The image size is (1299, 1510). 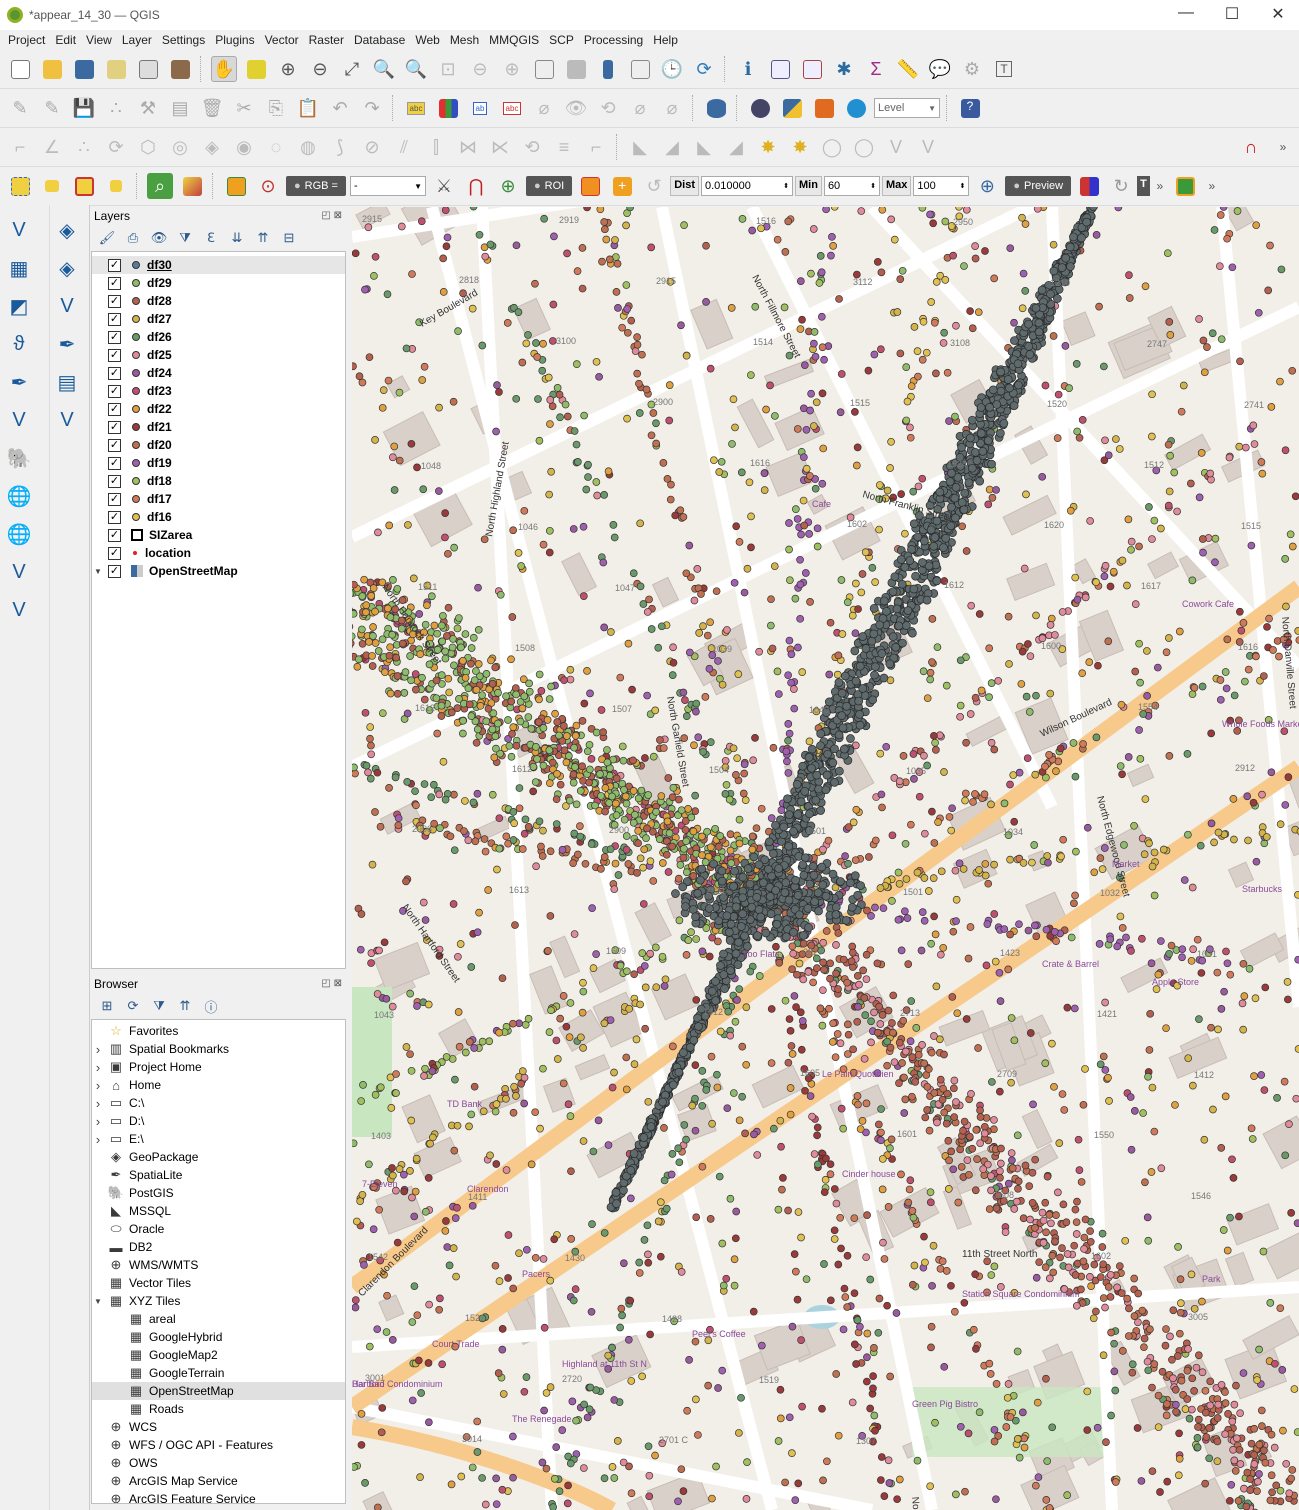 I want to click on python-console-icon, so click(x=792, y=108).